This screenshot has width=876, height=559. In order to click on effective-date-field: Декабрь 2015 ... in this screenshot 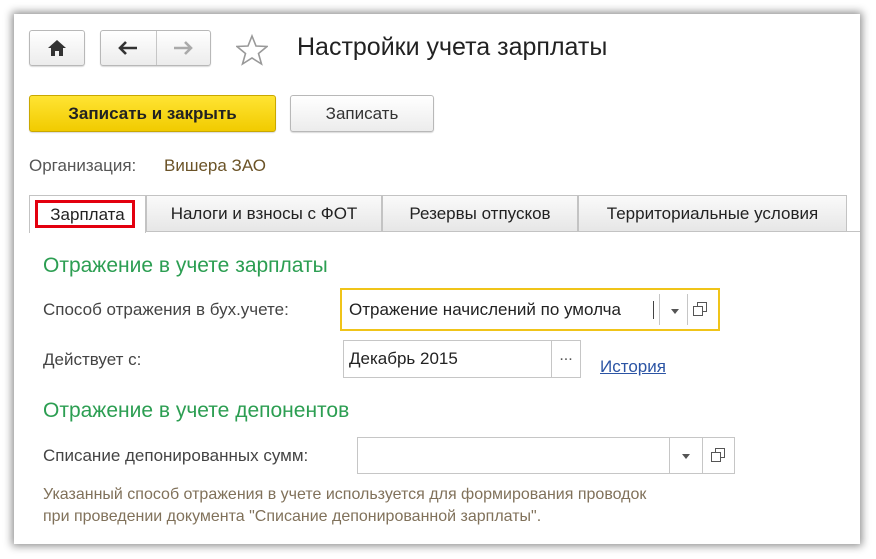, I will do `click(462, 359)`.